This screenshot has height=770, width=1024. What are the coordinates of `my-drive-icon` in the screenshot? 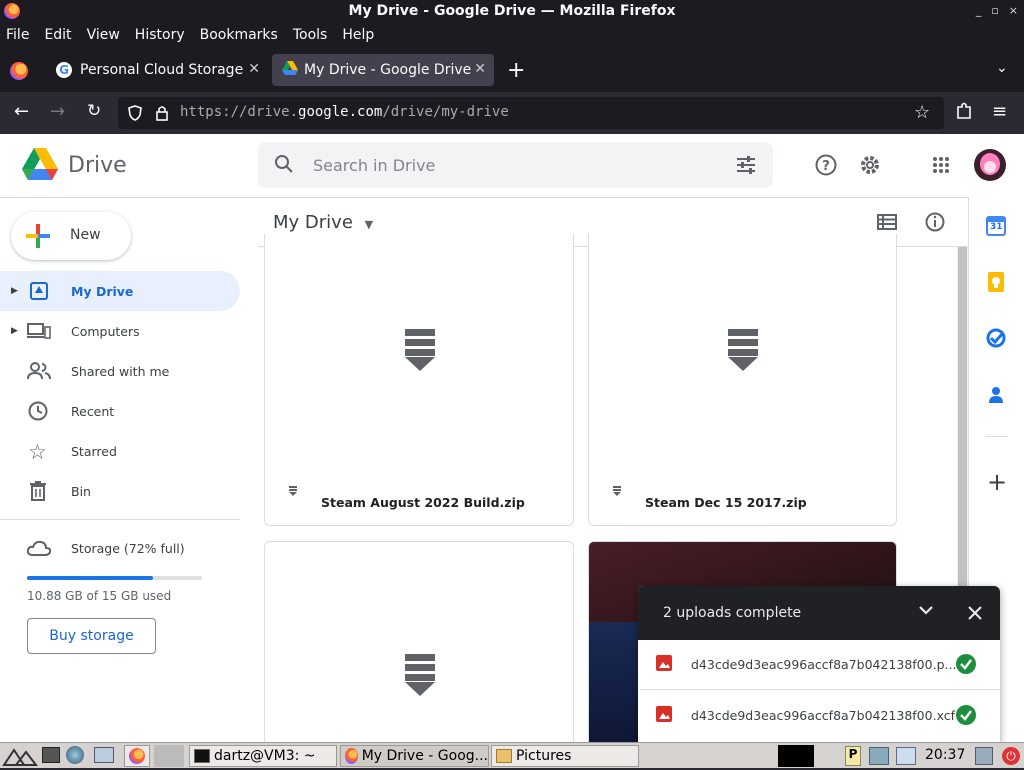 It's located at (39, 292).